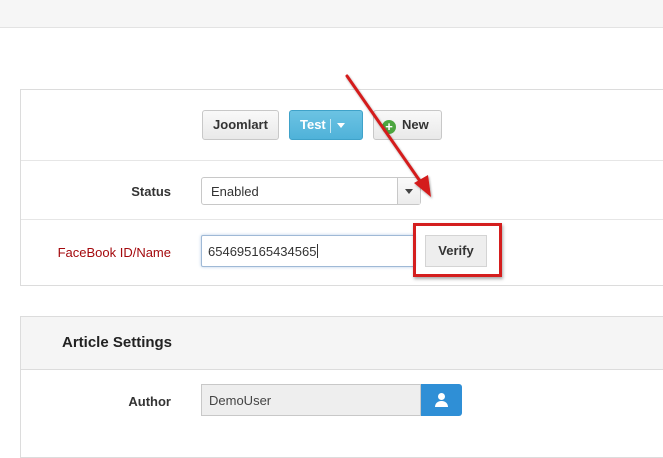  What do you see at coordinates (311, 400) in the screenshot?
I see `author-input: DemoUser` at bounding box center [311, 400].